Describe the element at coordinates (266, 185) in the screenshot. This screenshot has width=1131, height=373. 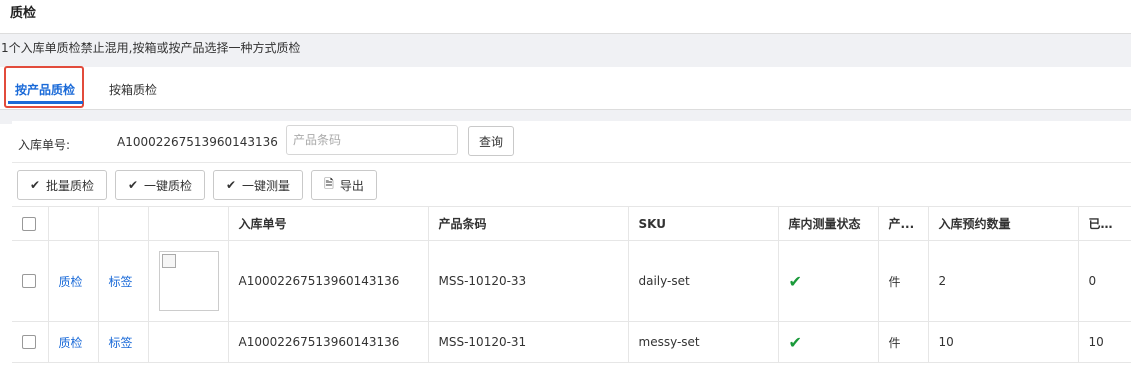
I see `one-click-measure-label: 一键测量` at that location.